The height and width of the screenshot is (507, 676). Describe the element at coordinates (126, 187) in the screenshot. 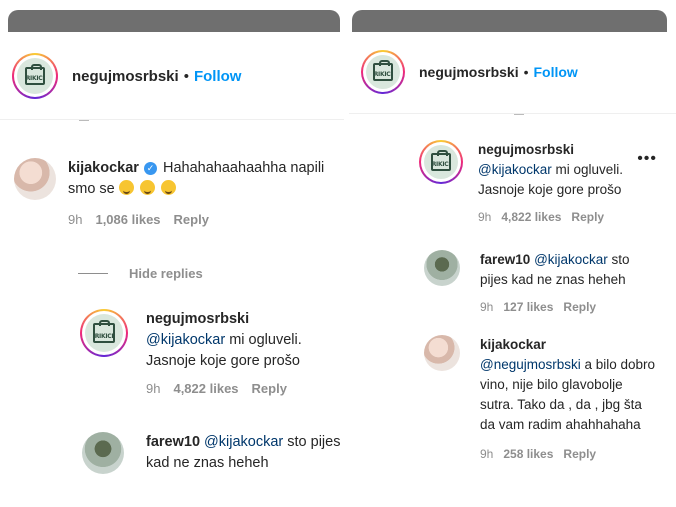

I see `laughing-emoji-icon` at that location.